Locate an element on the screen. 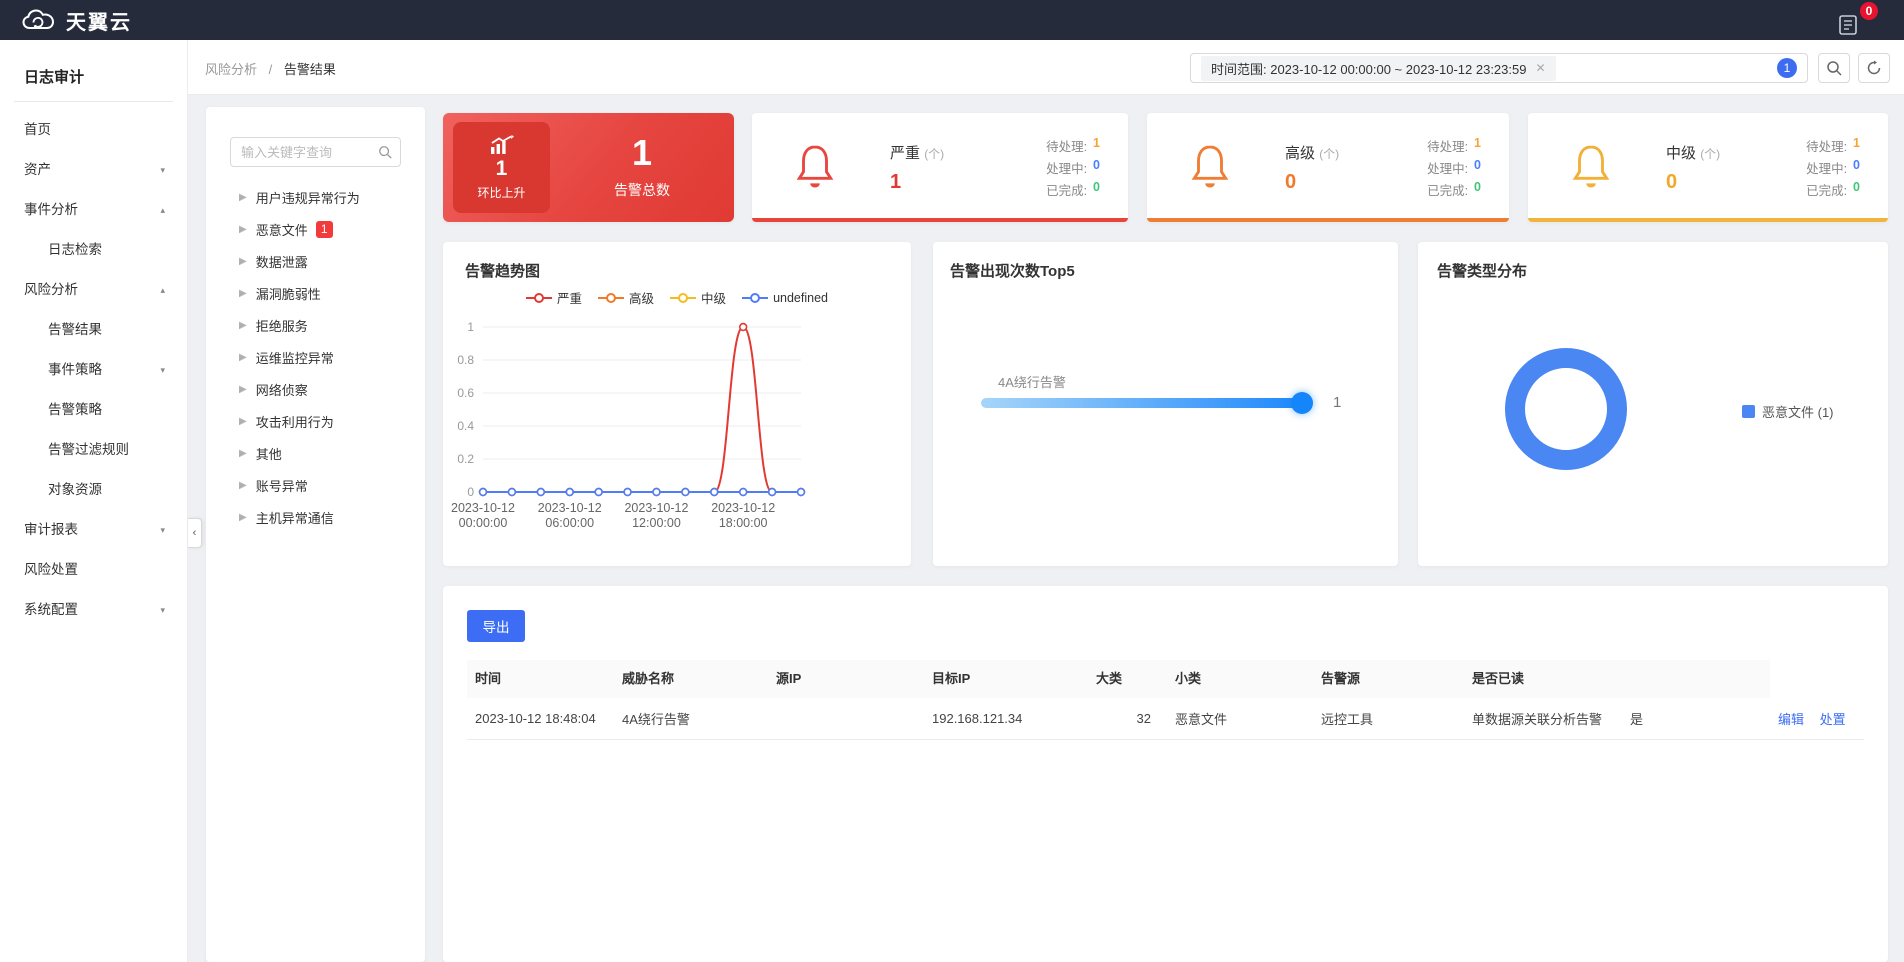 This screenshot has height=962, width=1904. search-button is located at coordinates (1834, 68).